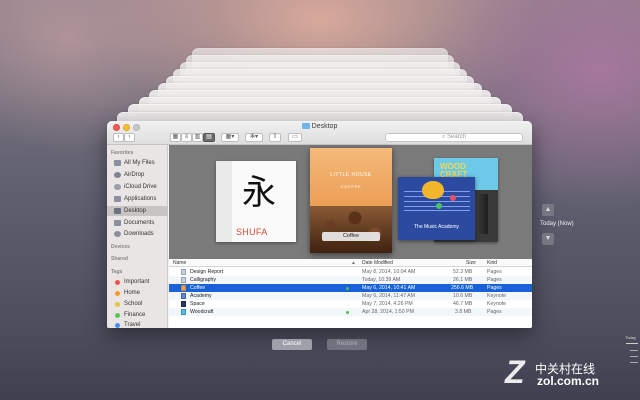 The height and width of the screenshot is (400, 640). I want to click on share-button: ⇧, so click(275, 137).